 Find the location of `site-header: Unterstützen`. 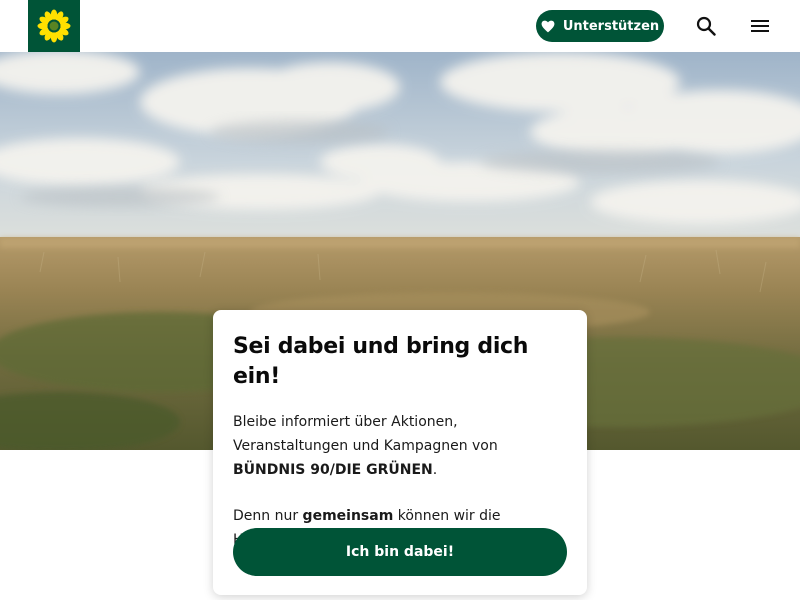

site-header: Unterstützen is located at coordinates (400, 26).